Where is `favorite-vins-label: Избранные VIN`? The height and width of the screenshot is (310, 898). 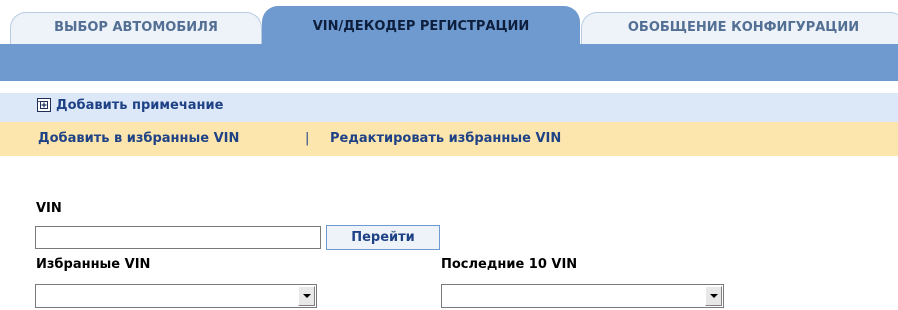 favorite-vins-label: Избранные VIN is located at coordinates (93, 264).